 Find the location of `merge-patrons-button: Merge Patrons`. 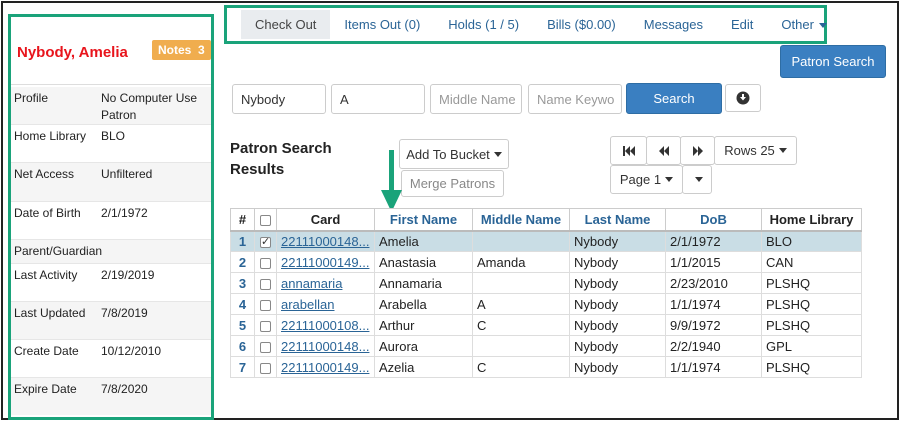

merge-patrons-button: Merge Patrons is located at coordinates (452, 183).